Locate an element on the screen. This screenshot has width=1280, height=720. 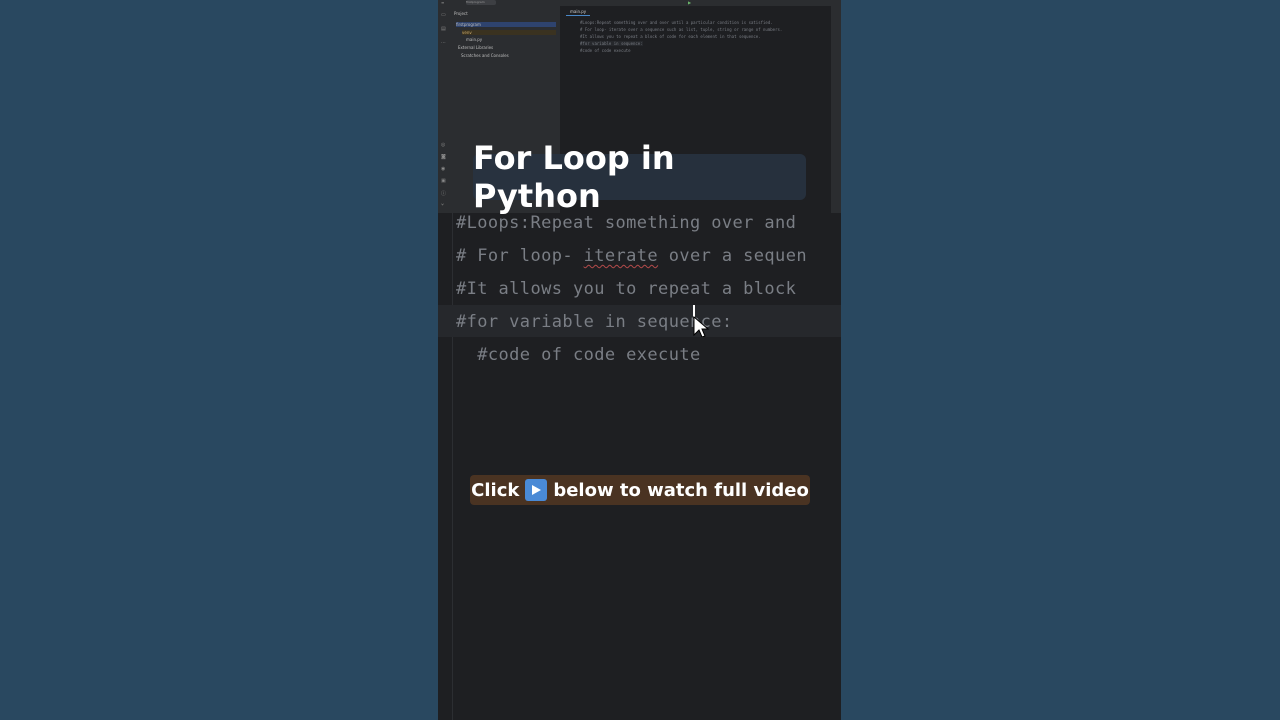
editor-tabs: main.py is located at coordinates (701, 11).